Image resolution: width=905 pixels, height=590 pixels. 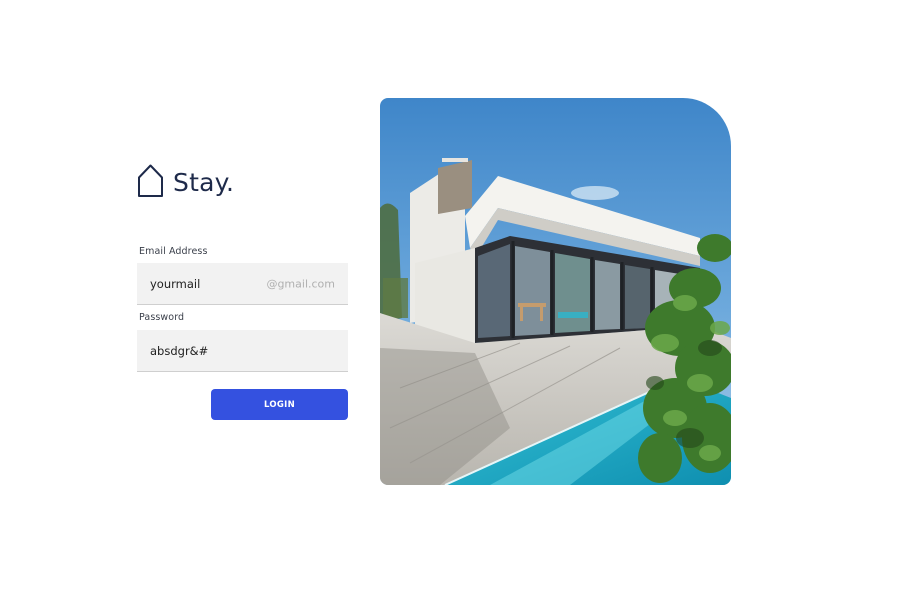 I want to click on email-field, so click(x=242, y=283).